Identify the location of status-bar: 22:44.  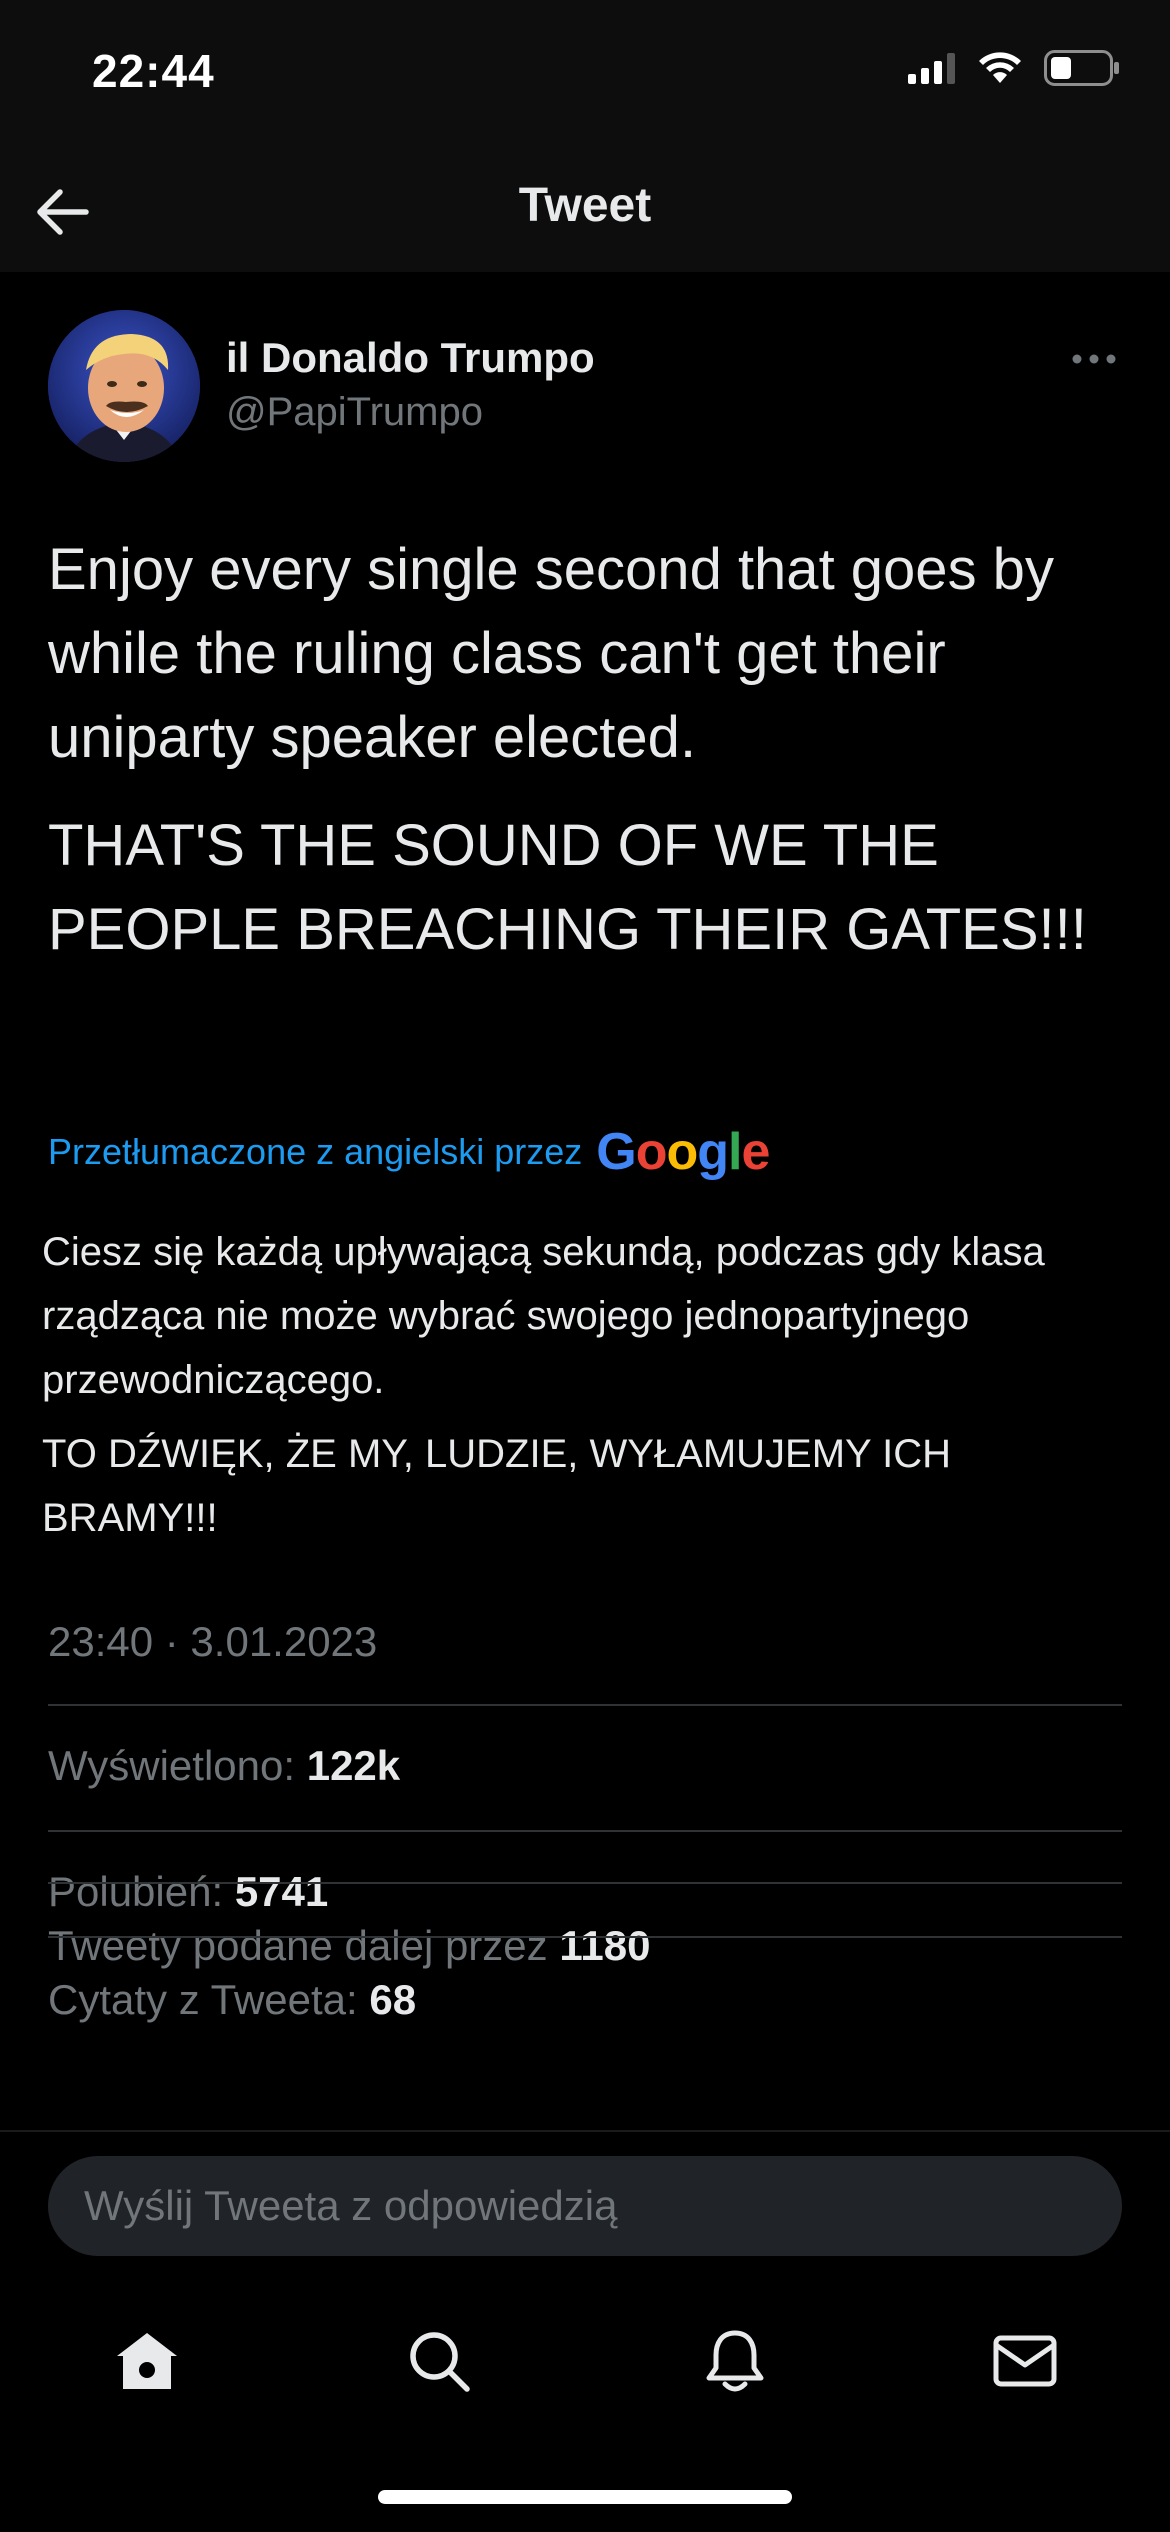
(585, 75).